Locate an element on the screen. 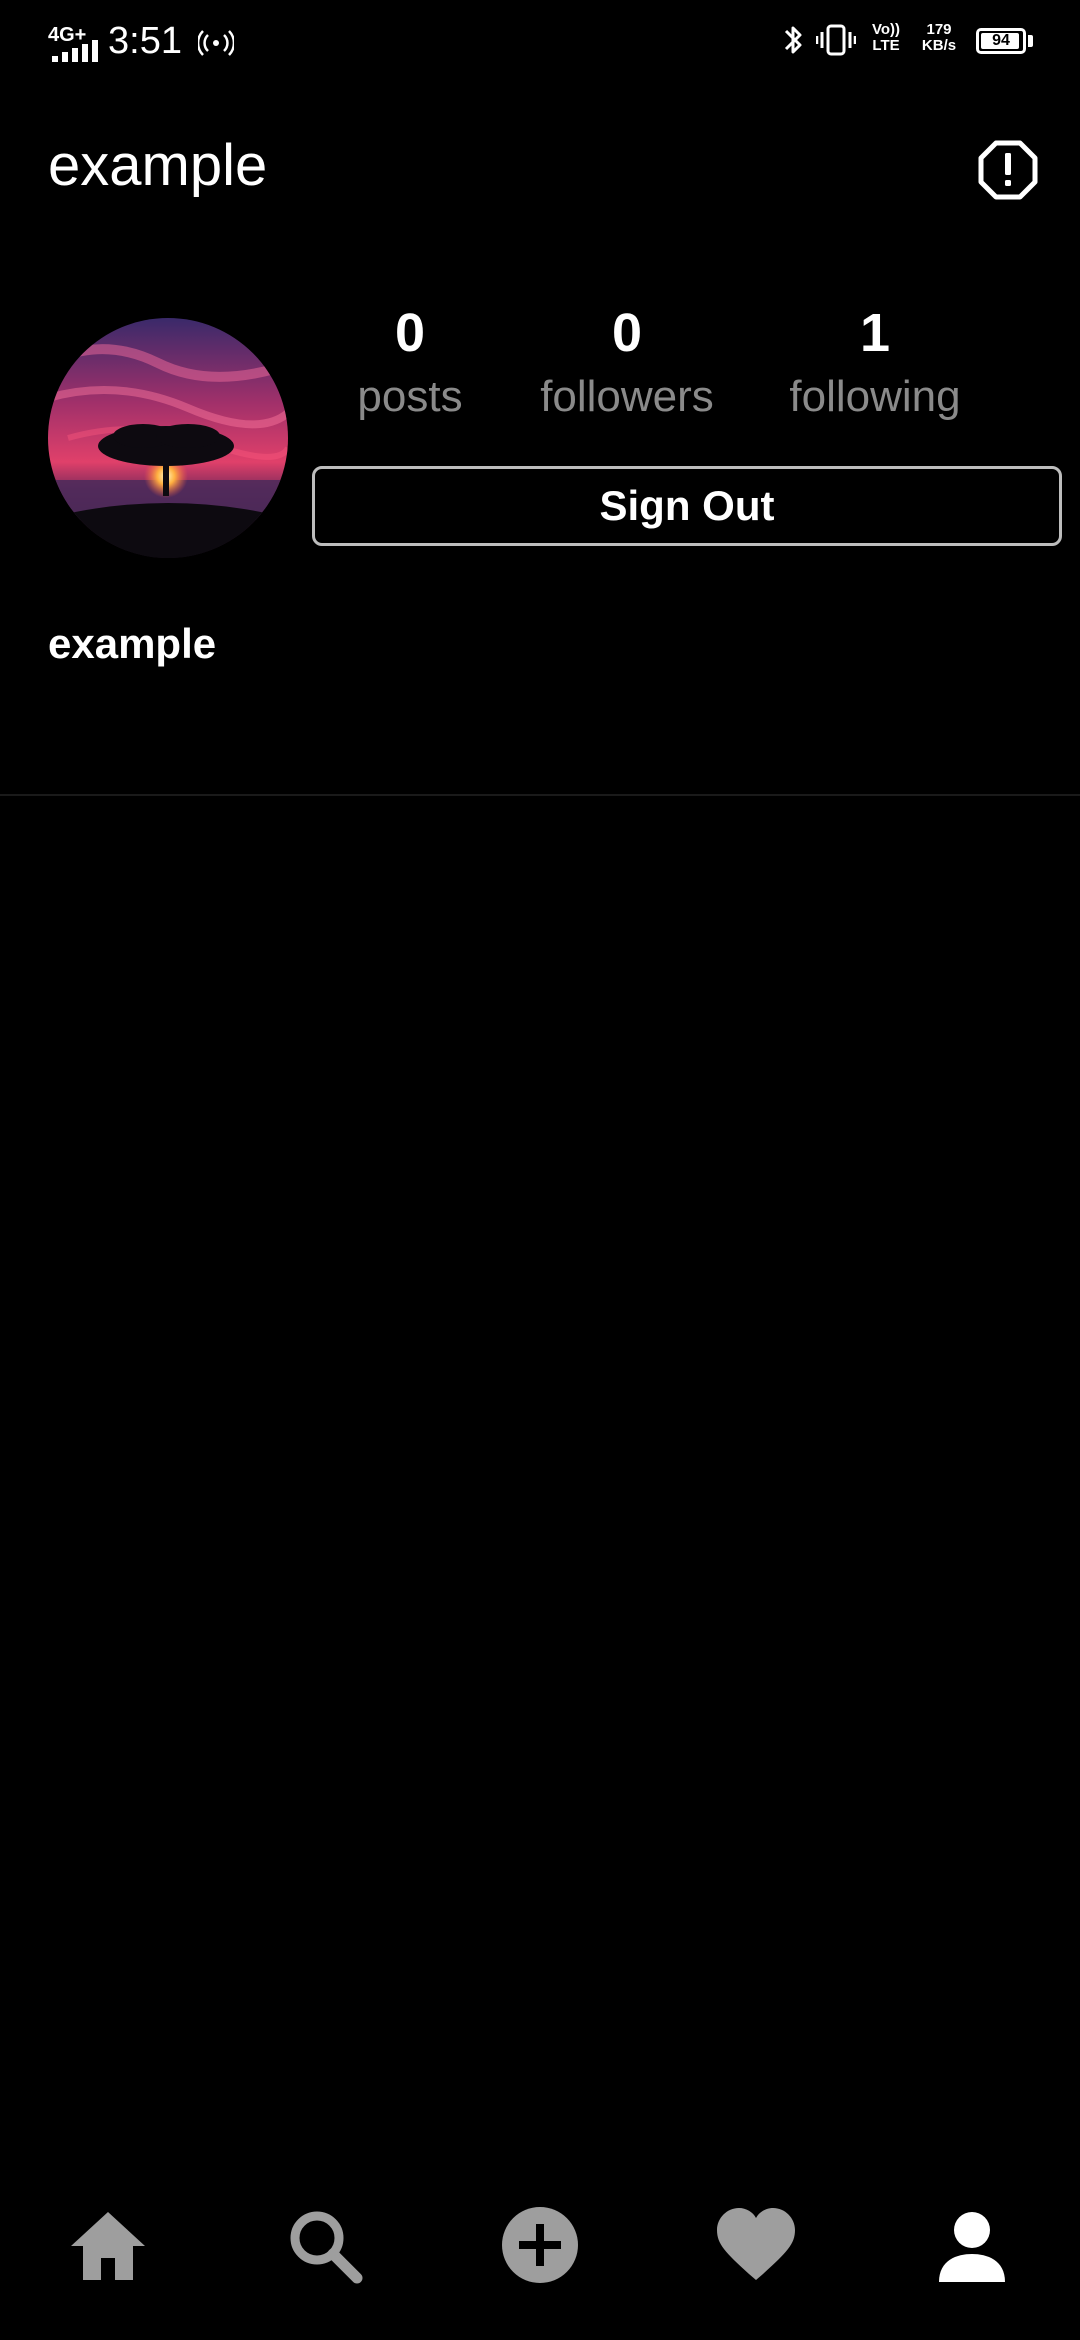 Image resolution: width=1080 pixels, height=2340 pixels. battery-nub is located at coordinates (1030, 41).